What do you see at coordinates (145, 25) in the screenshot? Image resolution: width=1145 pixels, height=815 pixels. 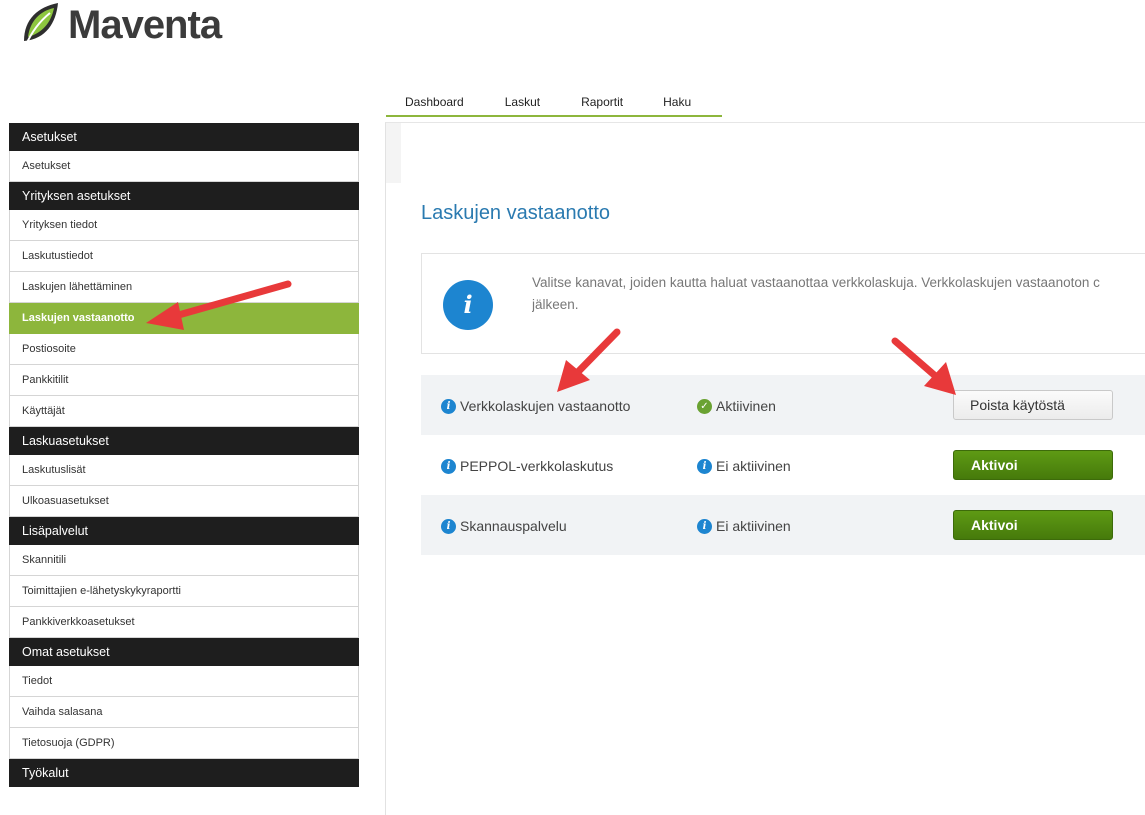 I see `brand-name: Maventa` at bounding box center [145, 25].